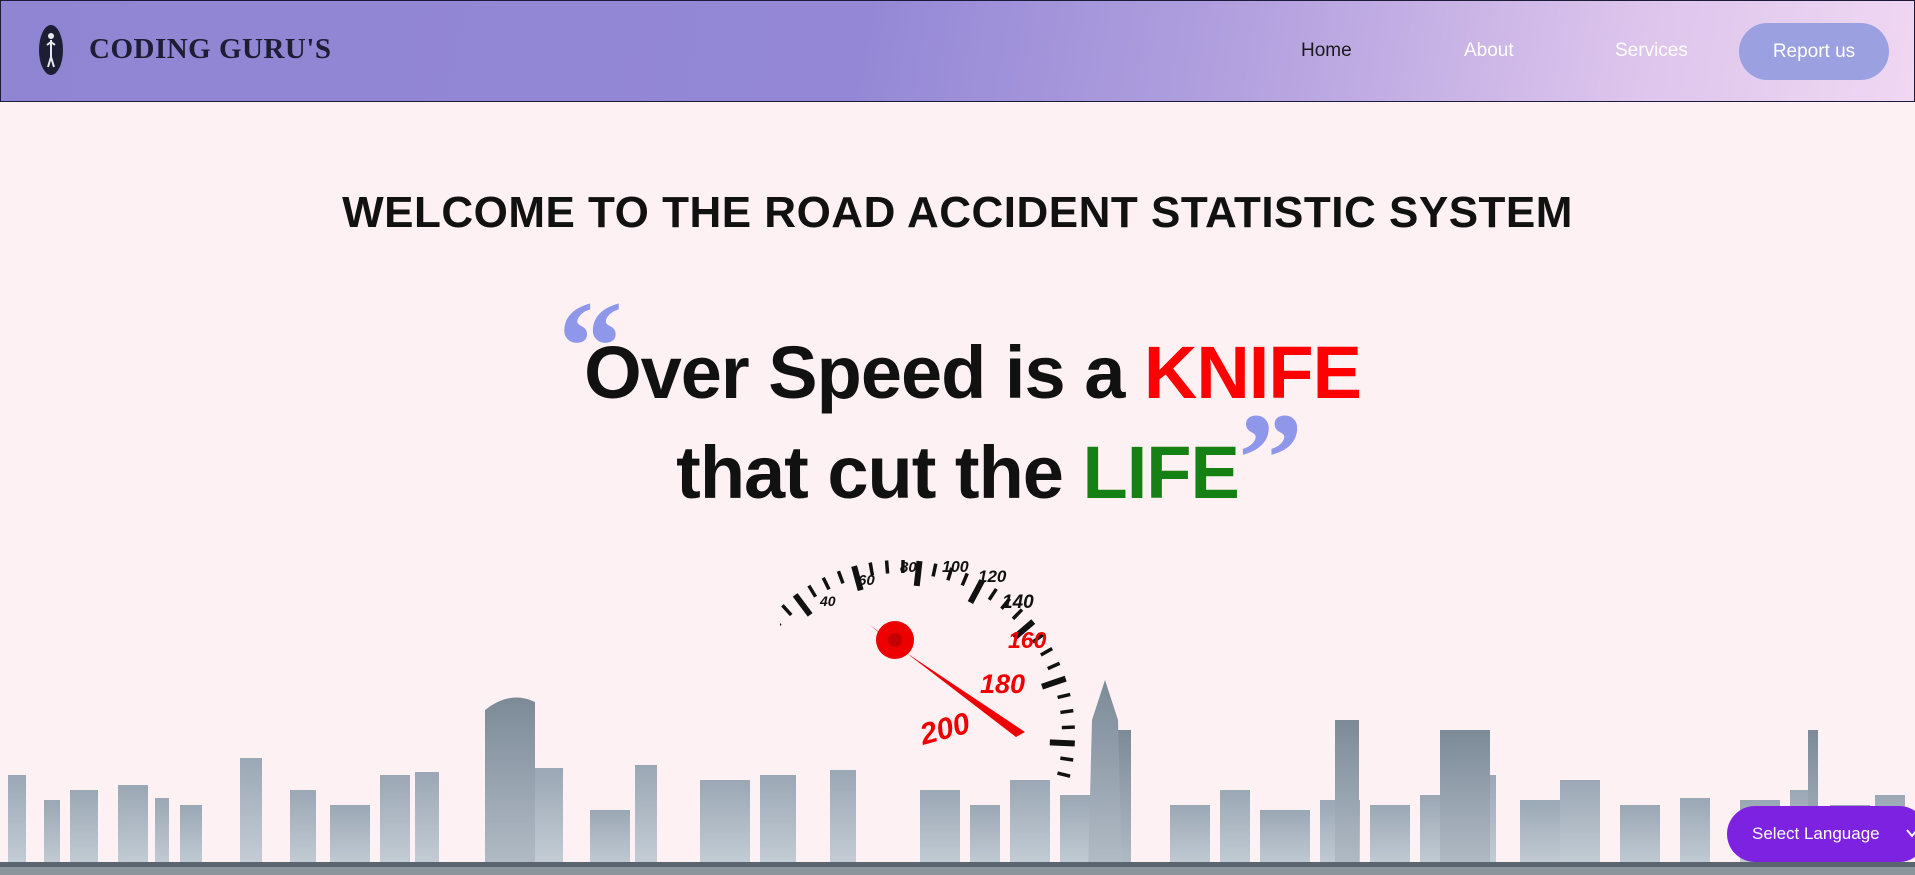 This screenshot has height=875, width=1915. I want to click on chevron-down-icon, so click(1910, 833).